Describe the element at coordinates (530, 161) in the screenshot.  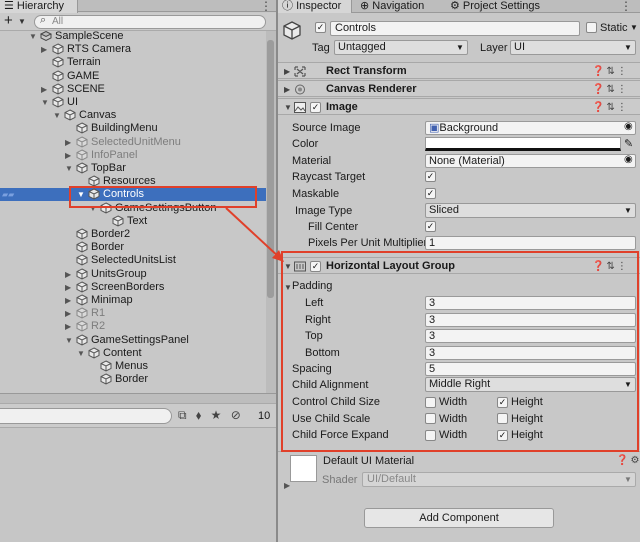
I see `material-field: None (Material)` at that location.